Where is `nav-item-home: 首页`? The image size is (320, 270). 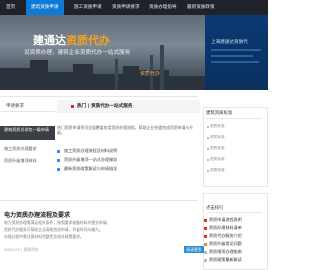
nav-item-home: 首页 is located at coordinates (10, 7).